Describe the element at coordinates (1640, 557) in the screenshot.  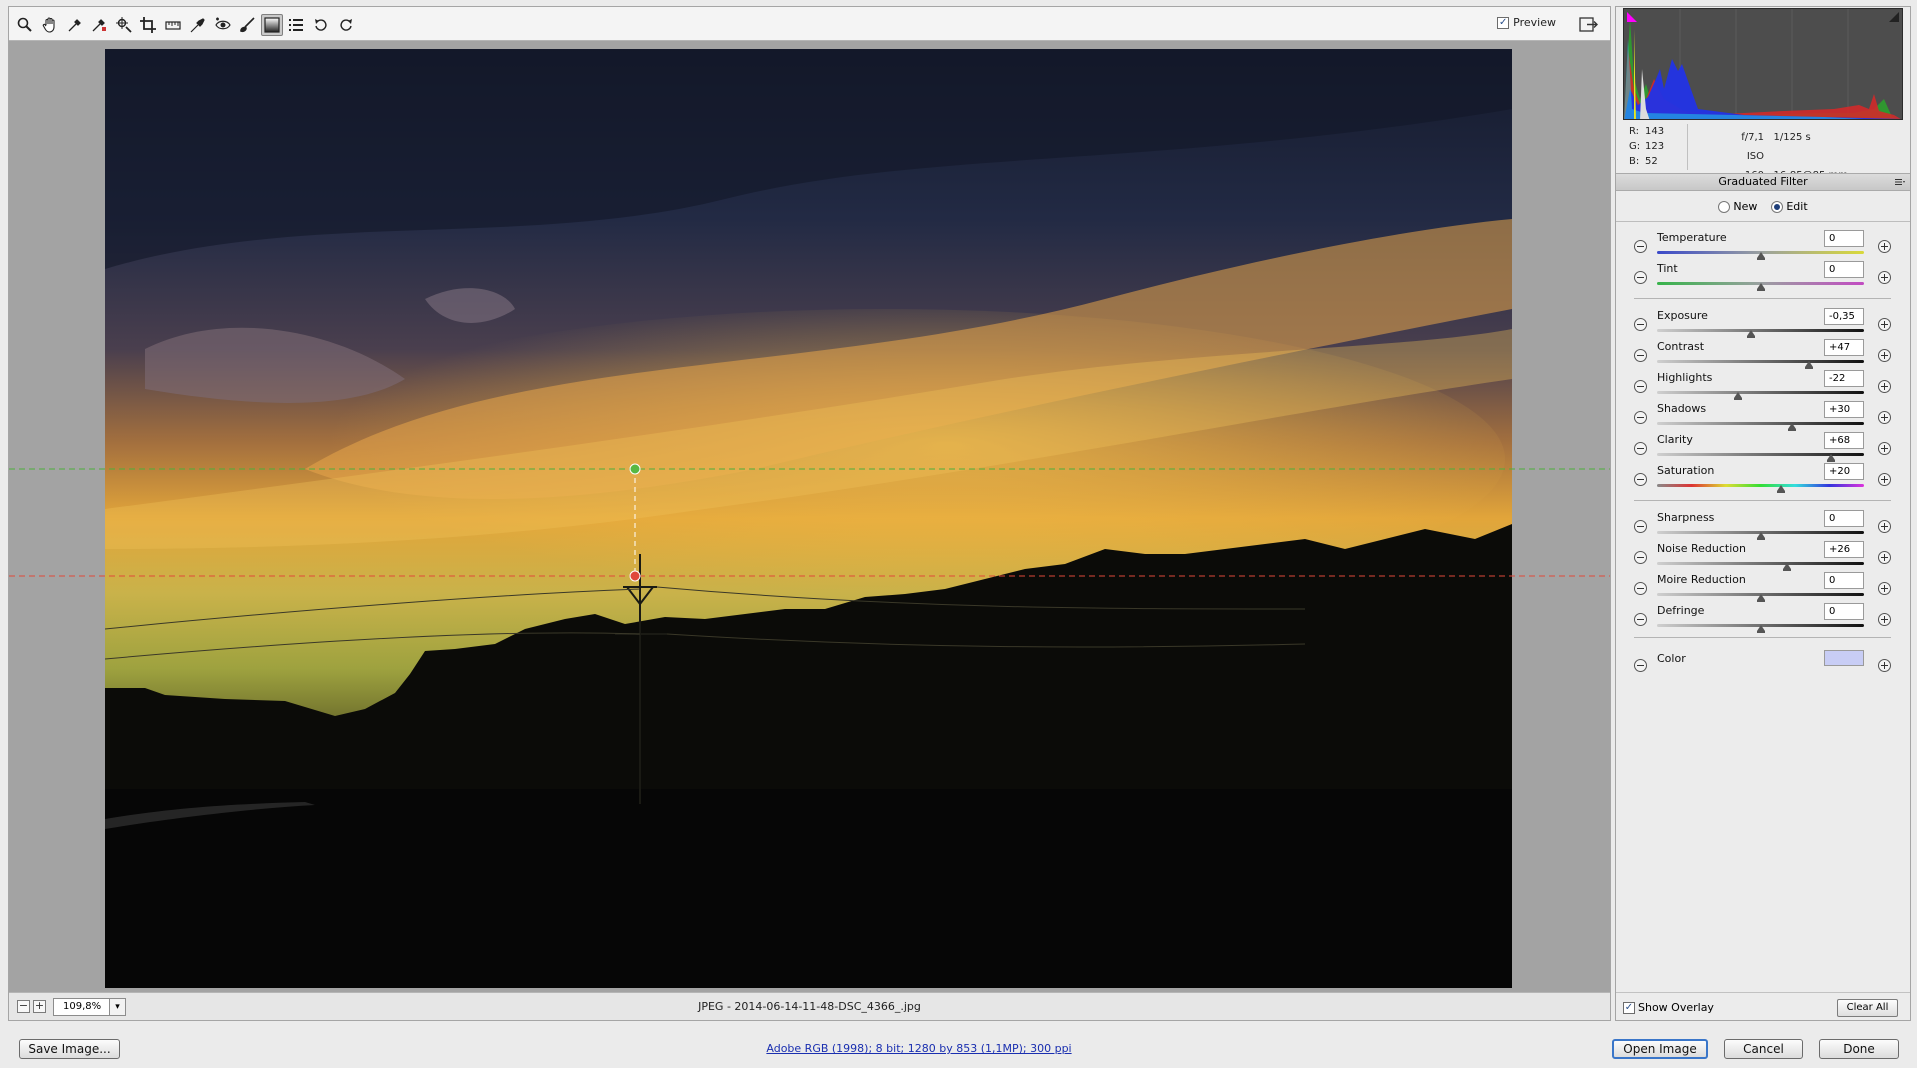
I see `noise-reduction-decrease-icon` at that location.